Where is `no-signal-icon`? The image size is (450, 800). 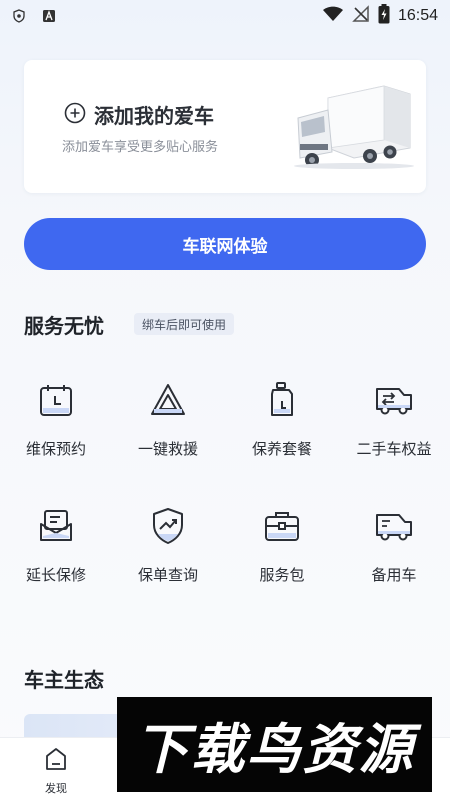
no-signal-icon is located at coordinates (361, 16).